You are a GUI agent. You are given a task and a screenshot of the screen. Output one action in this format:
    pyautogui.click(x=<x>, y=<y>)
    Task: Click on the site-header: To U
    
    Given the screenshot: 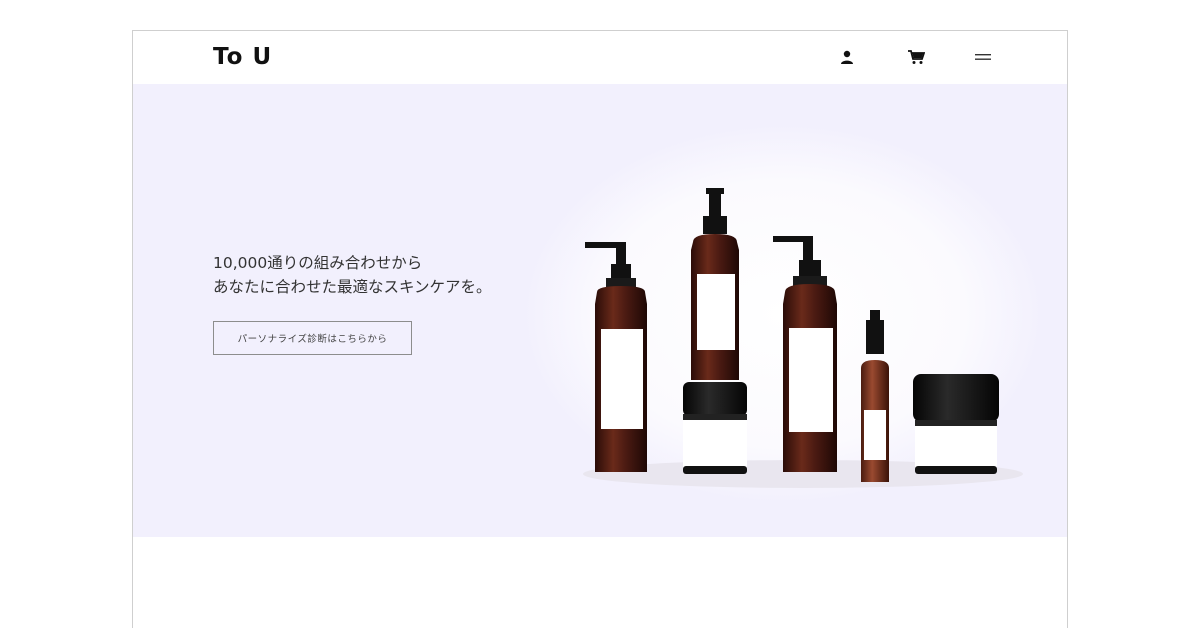 What is the action you would take?
    pyautogui.click(x=600, y=57)
    